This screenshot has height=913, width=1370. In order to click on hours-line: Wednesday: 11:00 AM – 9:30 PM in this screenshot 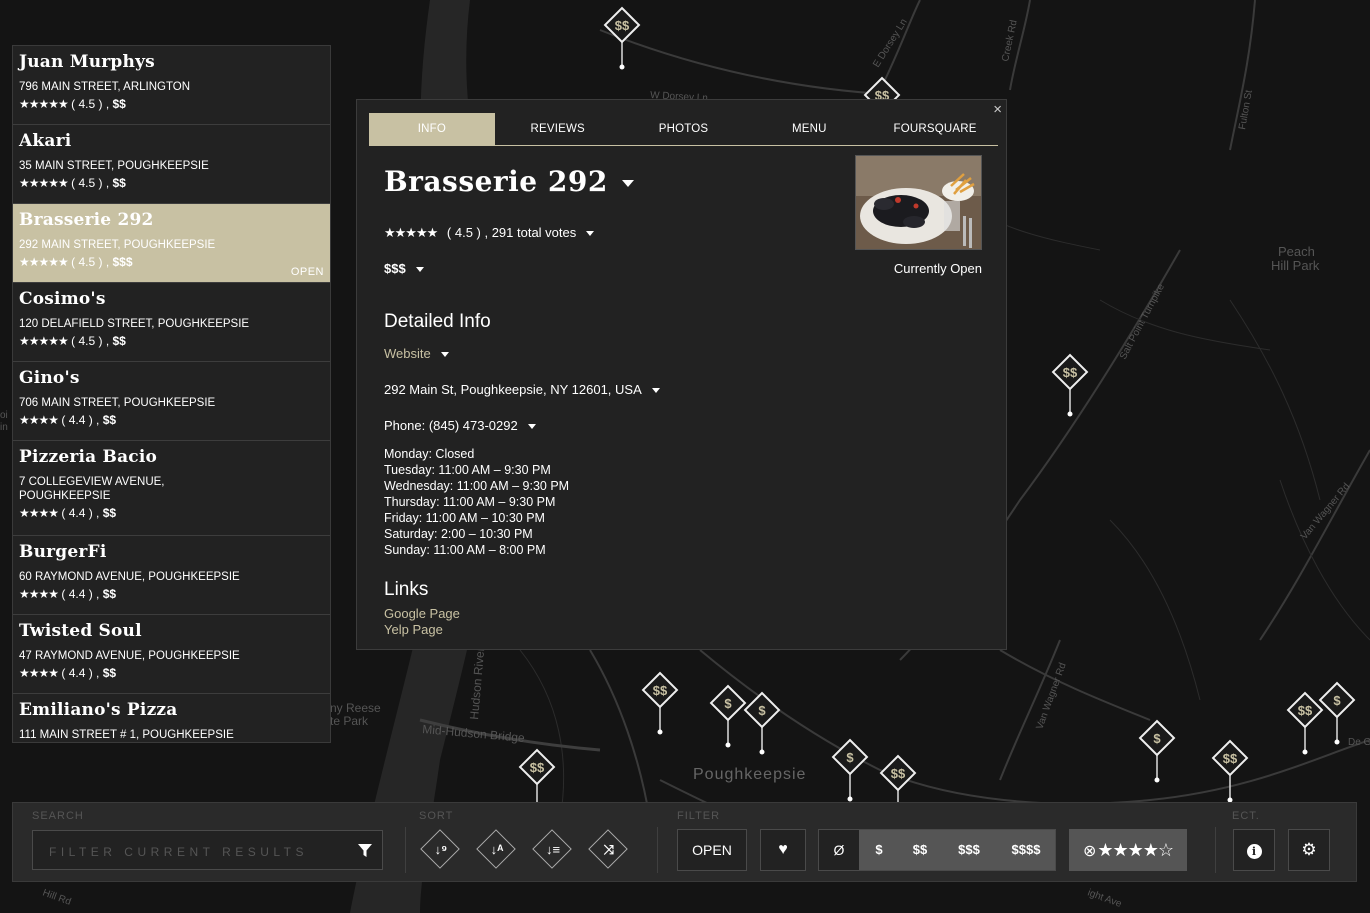, I will do `click(477, 486)`.